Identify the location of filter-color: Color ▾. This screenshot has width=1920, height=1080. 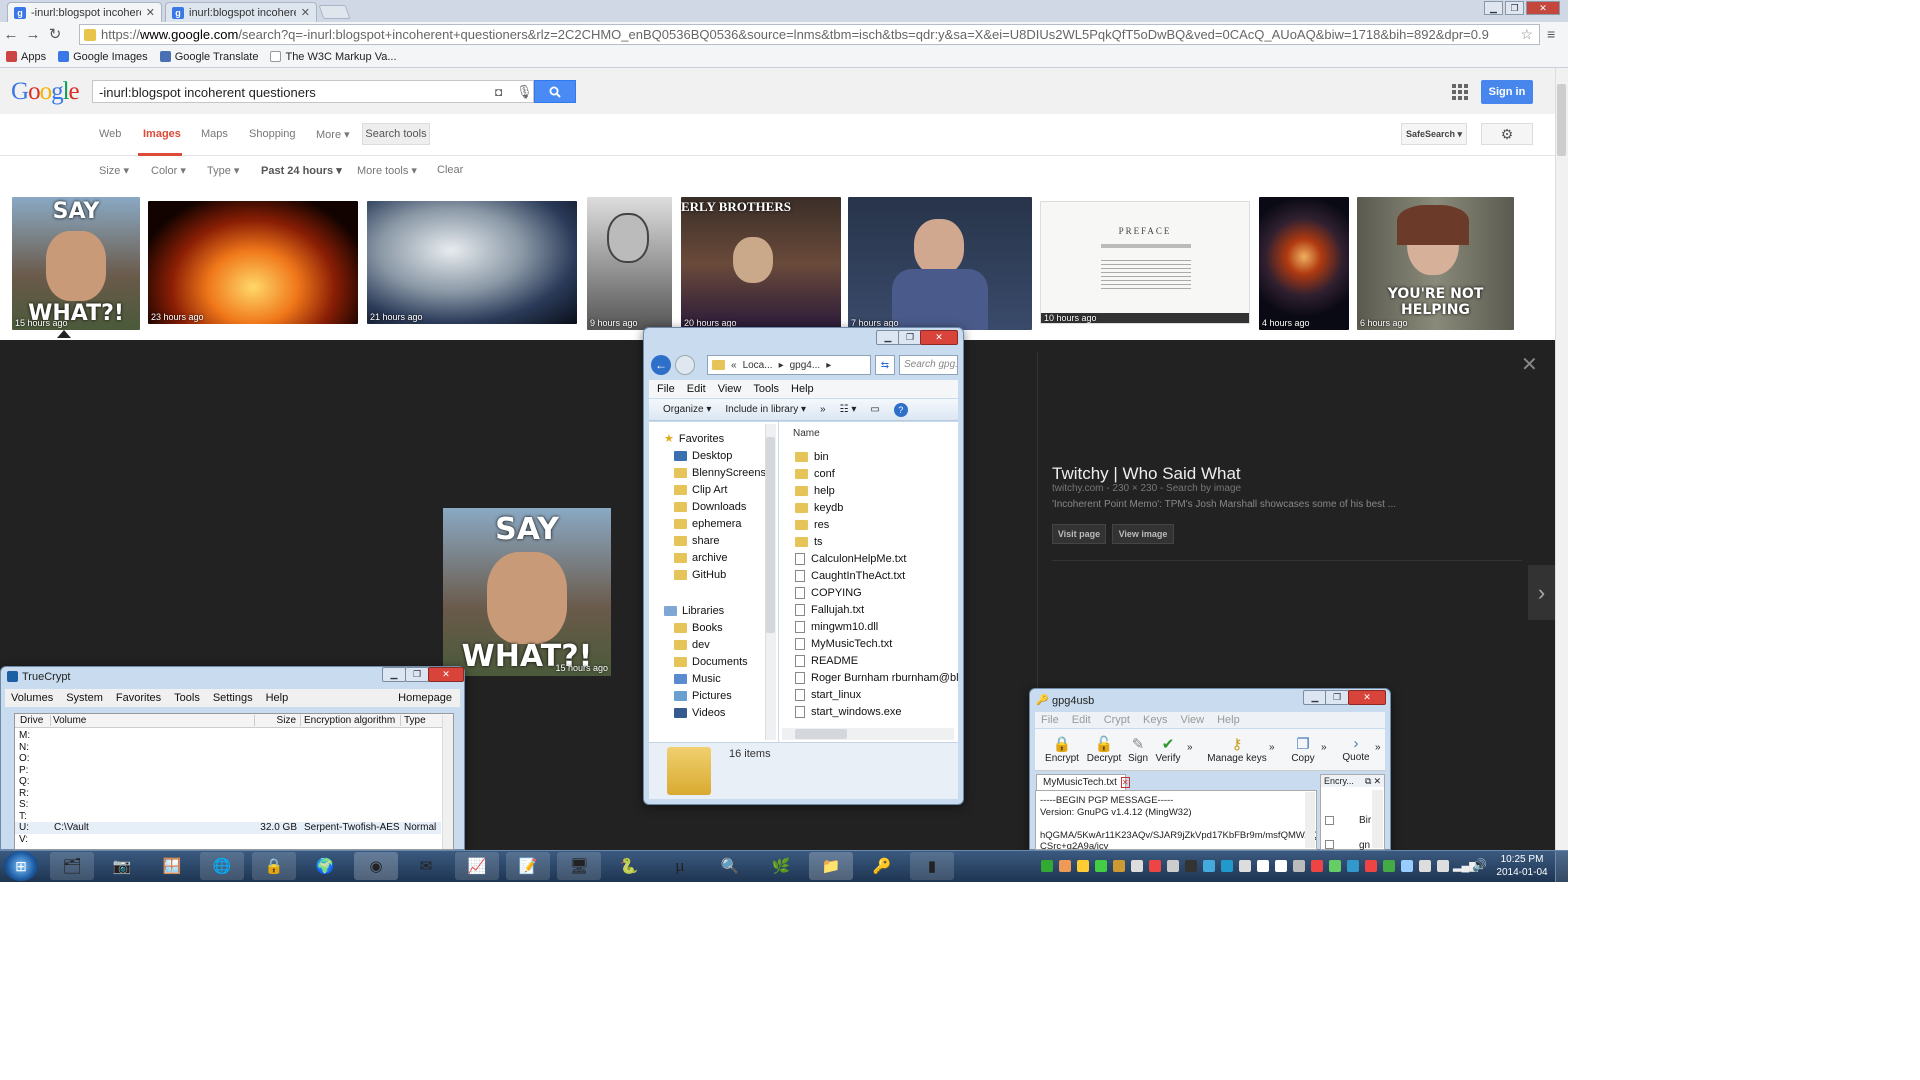
(168, 170).